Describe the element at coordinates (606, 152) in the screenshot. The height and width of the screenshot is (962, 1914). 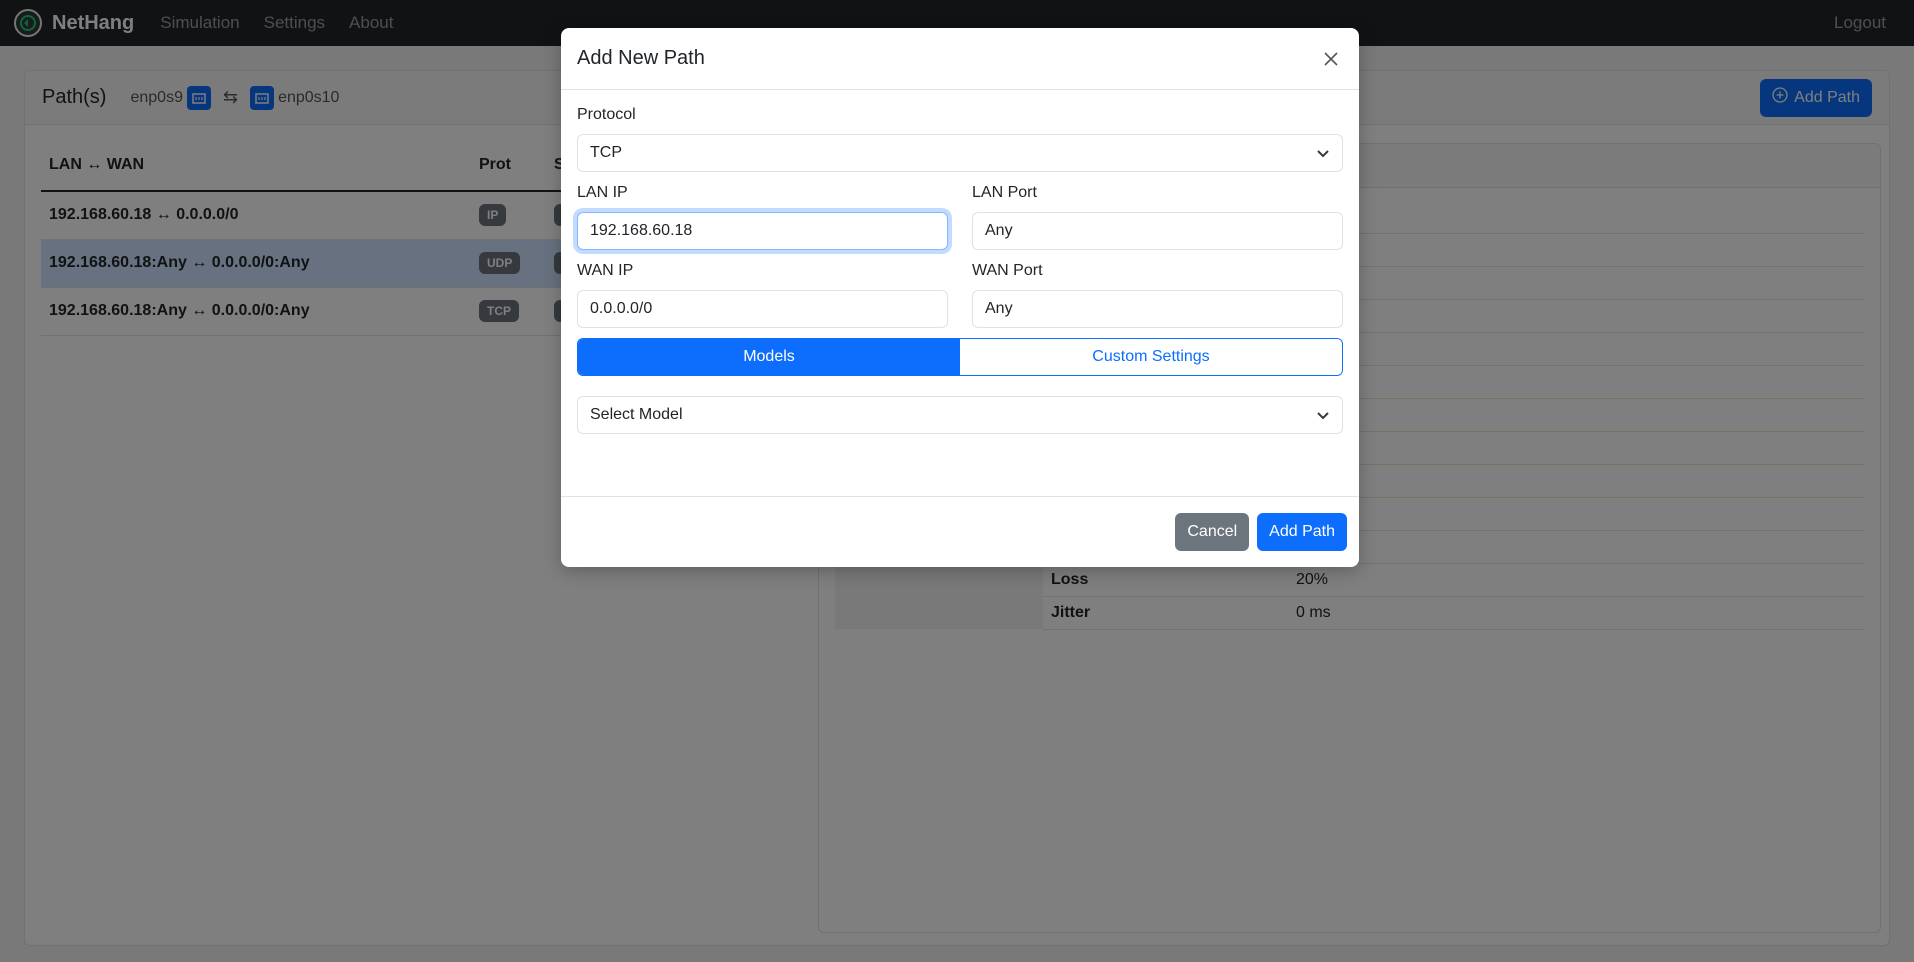
I see `protocol-value: TCP` at that location.